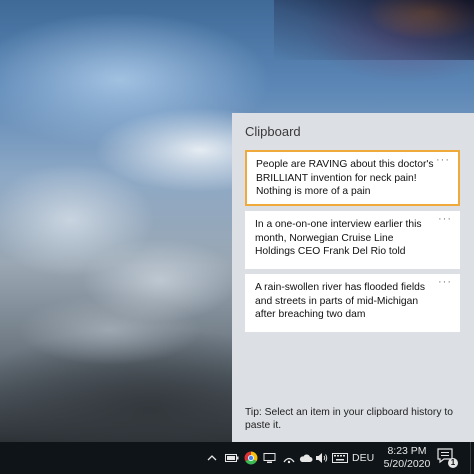 This screenshot has width=474, height=474. I want to click on taskbar: DEU 8:23 PM 5/20/2020 1, so click(237, 458).